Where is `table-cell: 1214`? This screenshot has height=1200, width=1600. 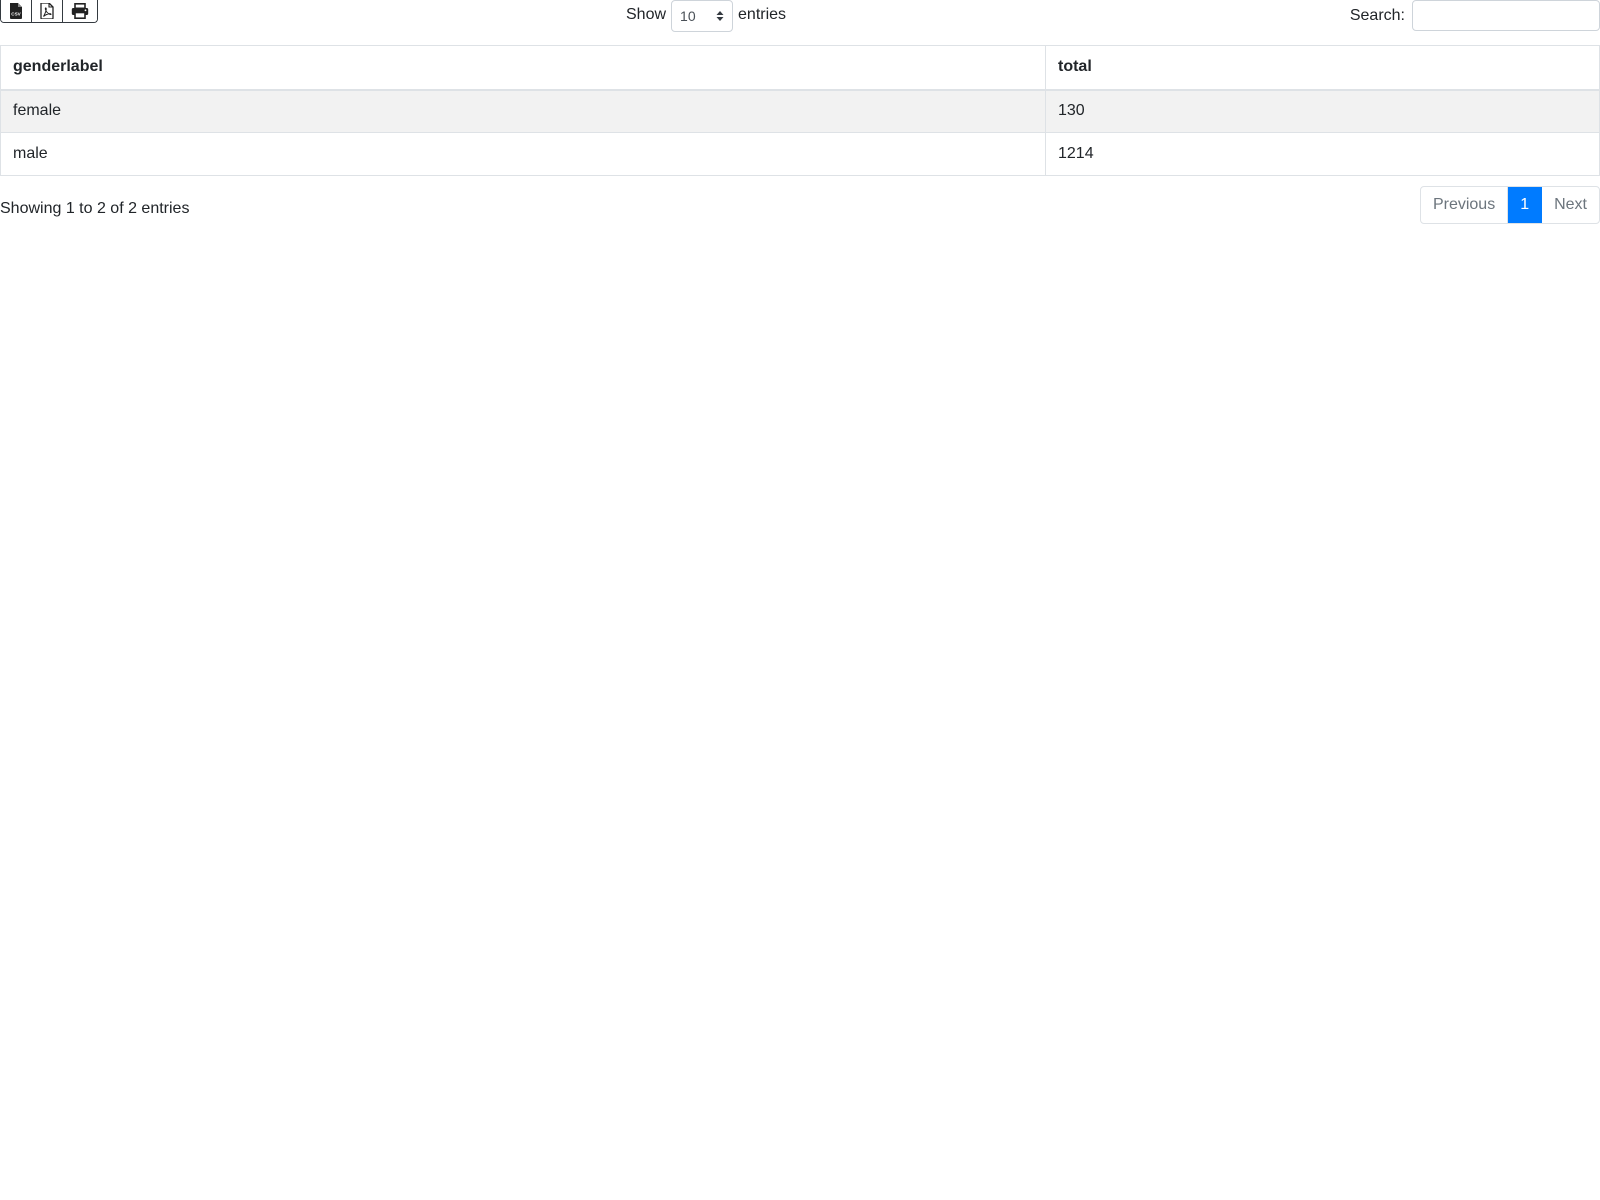
table-cell: 1214 is located at coordinates (1322, 154).